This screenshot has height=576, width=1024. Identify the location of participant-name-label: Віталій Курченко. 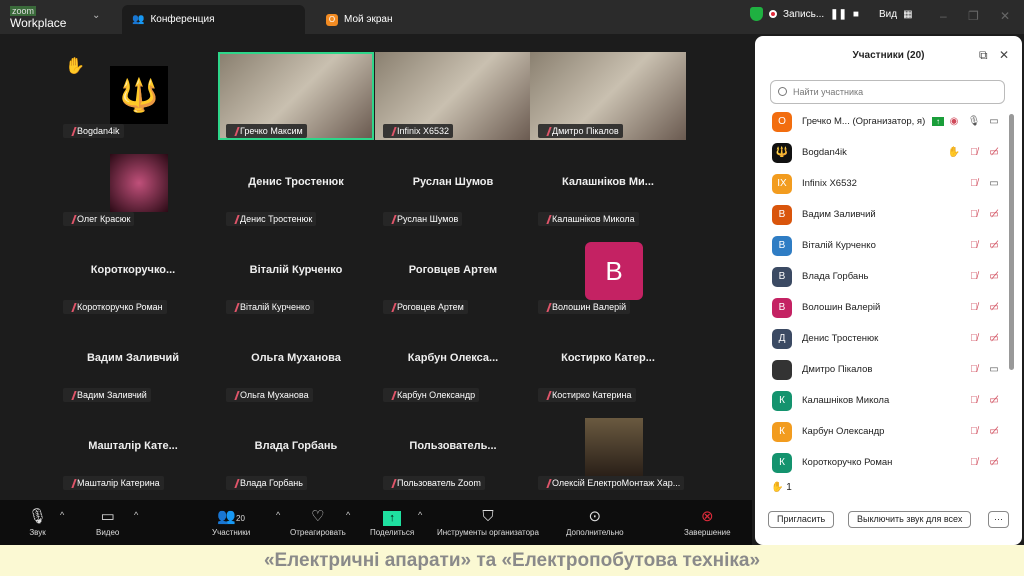
(270, 307).